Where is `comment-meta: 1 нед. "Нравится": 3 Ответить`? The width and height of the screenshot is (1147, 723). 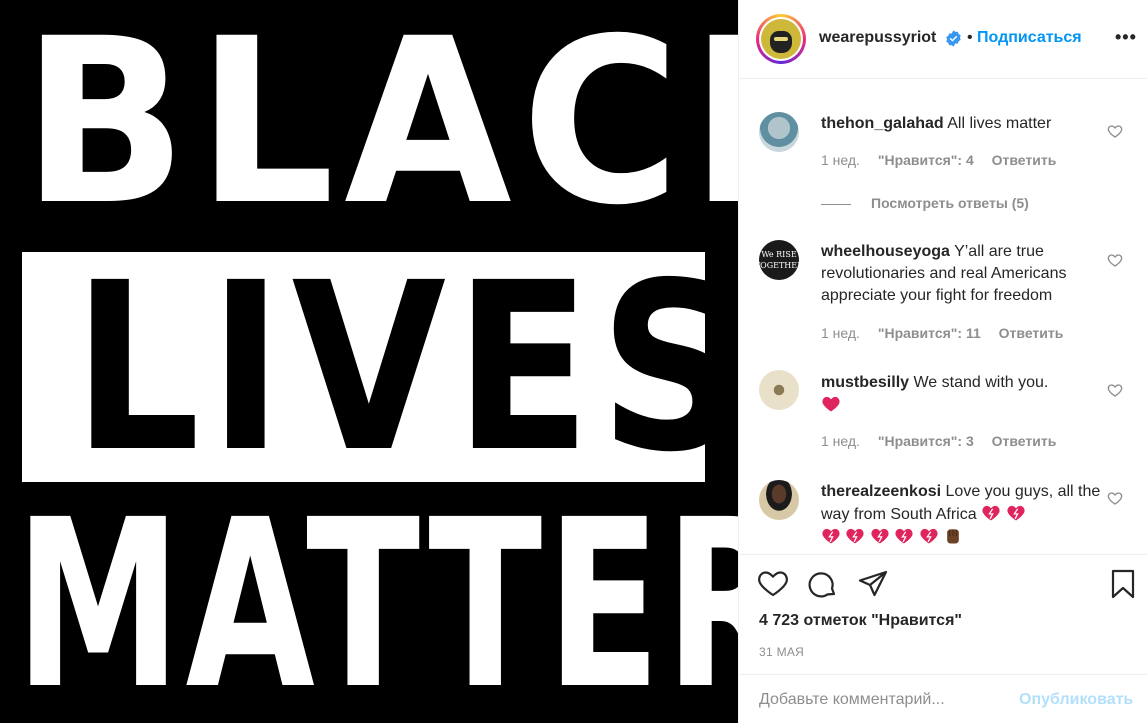 comment-meta: 1 нед. "Нравится": 3 Ответить is located at coordinates (945, 441).